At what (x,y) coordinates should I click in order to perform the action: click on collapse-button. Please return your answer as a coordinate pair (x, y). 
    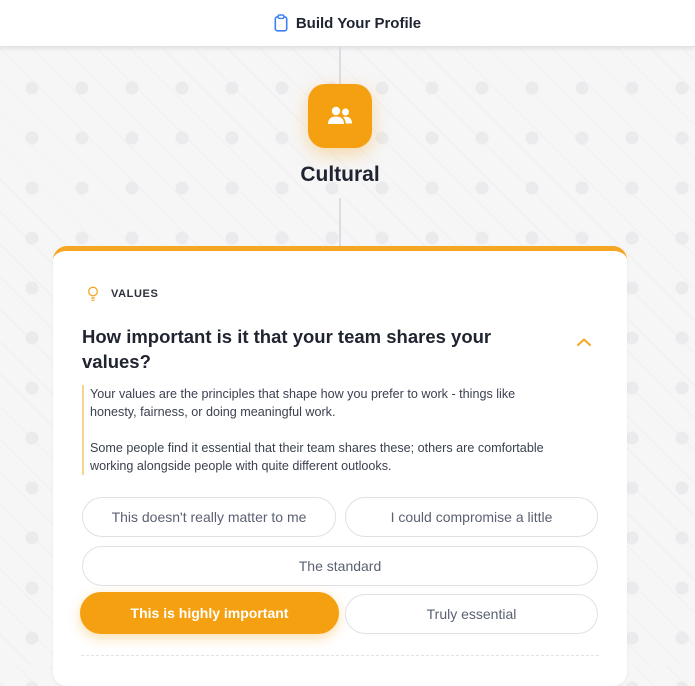
    Looking at the image, I should click on (584, 342).